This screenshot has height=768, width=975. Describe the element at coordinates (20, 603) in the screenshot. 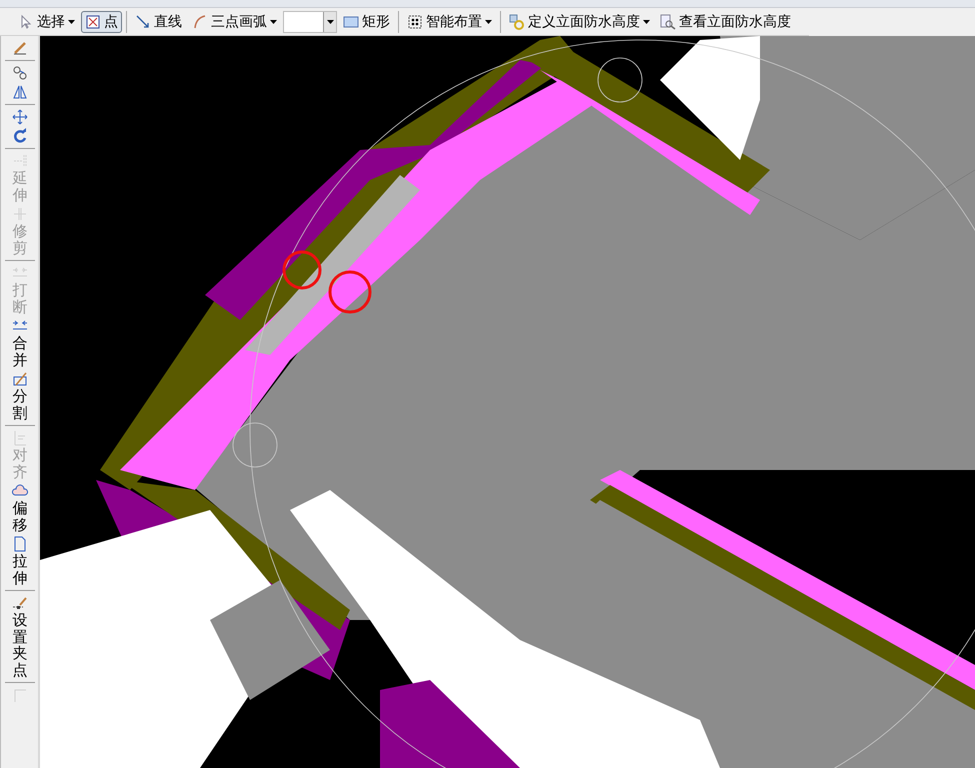

I see `grip-pencil-icon` at that location.